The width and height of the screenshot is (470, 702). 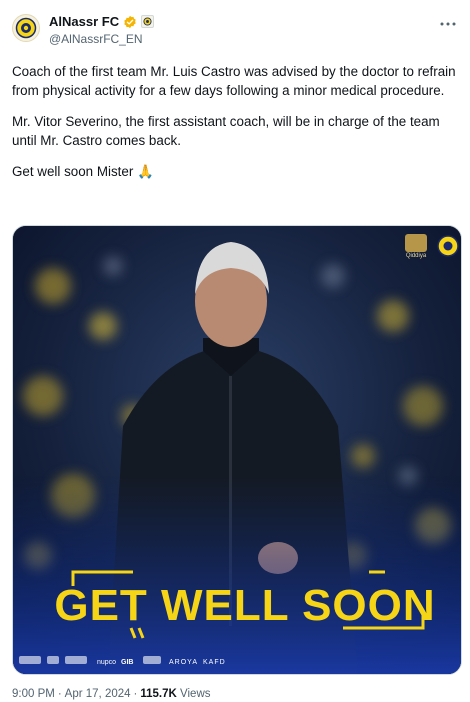 What do you see at coordinates (183, 662) in the screenshot?
I see `sponsor-label: AROYA` at bounding box center [183, 662].